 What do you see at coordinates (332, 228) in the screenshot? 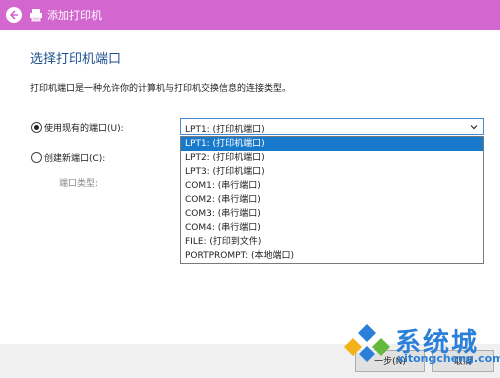
I see `dropdown-option-com4: COM4: (串行端口)` at bounding box center [332, 228].